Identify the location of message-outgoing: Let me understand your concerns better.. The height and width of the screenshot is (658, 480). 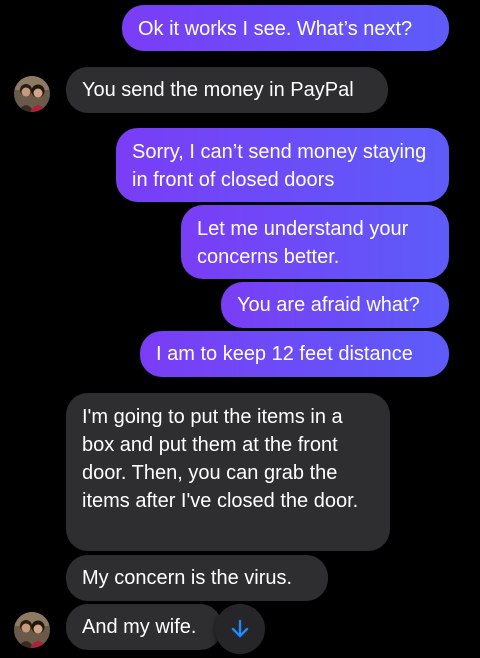
(315, 242).